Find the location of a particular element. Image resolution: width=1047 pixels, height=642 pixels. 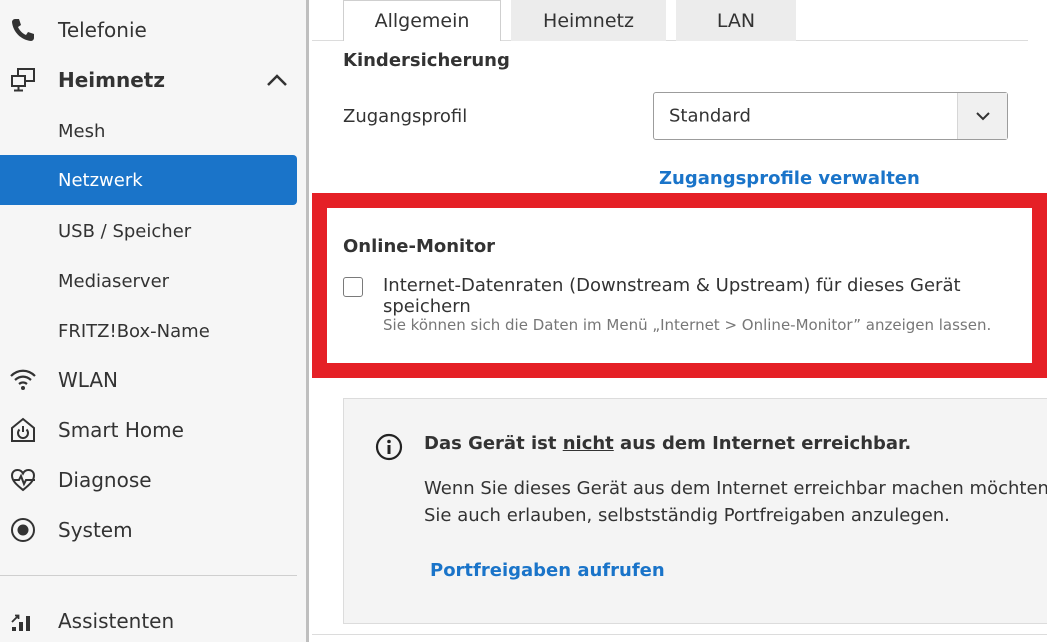

portfreigaben-link: Portfreigaben aufrufen is located at coordinates (547, 570).